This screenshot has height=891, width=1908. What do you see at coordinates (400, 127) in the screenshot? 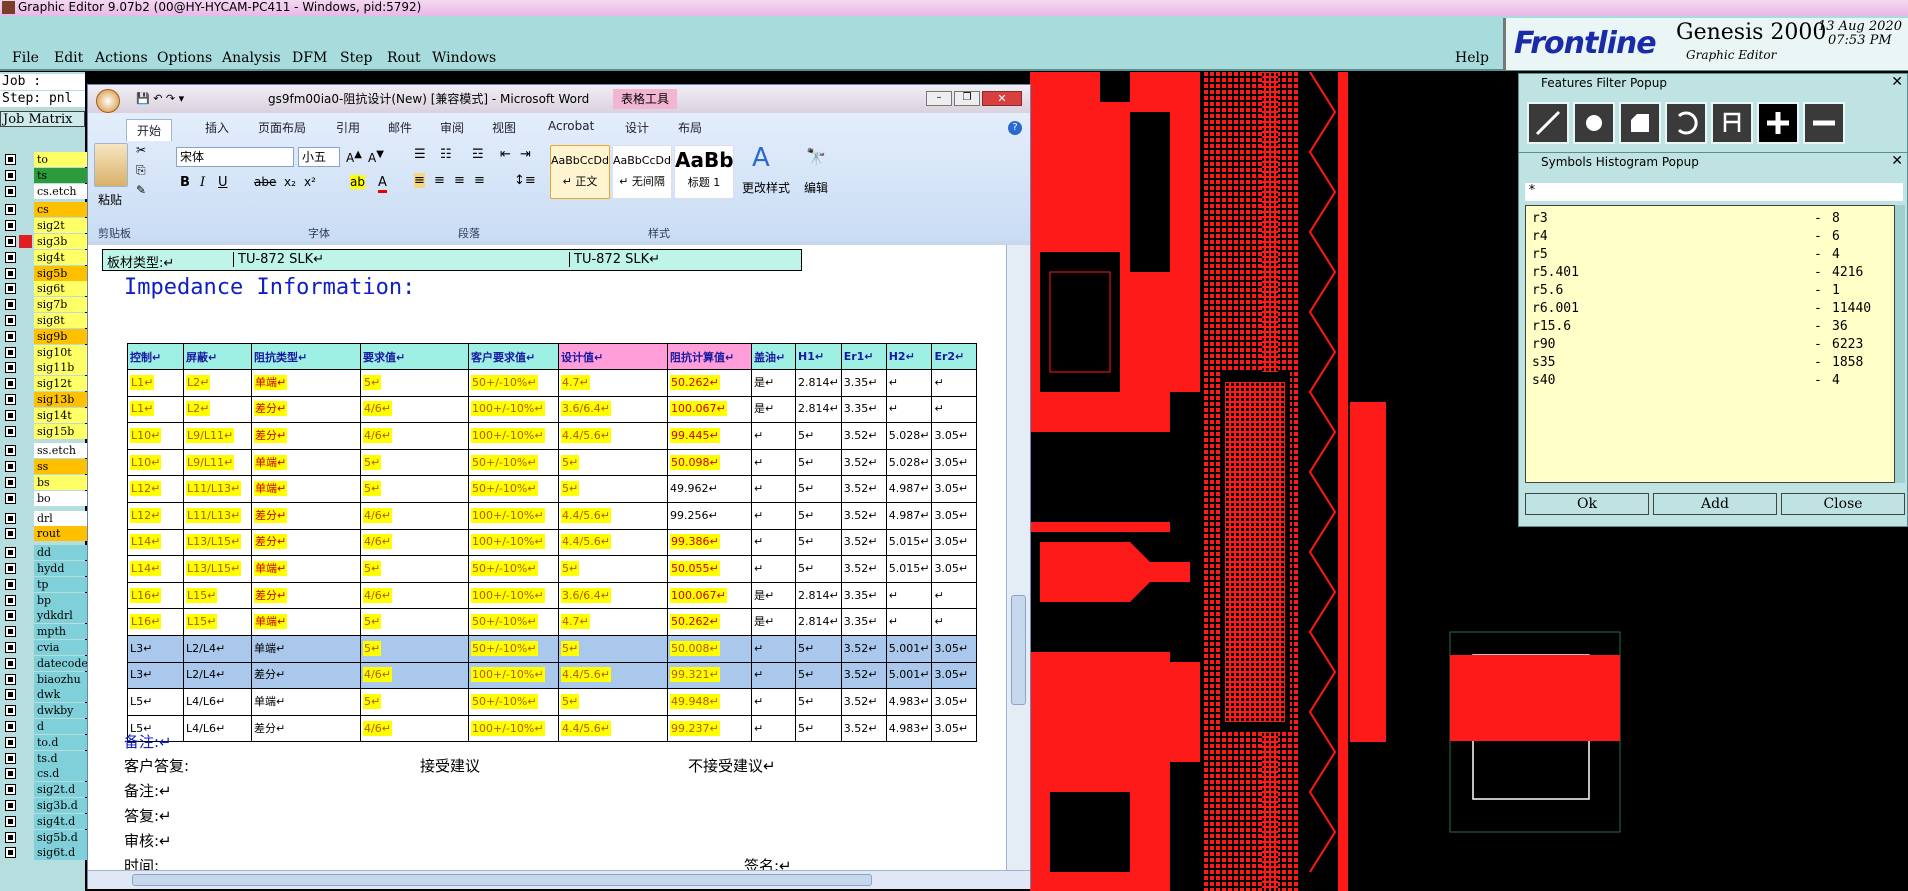
I see `tab-mailings: 邮件` at bounding box center [400, 127].